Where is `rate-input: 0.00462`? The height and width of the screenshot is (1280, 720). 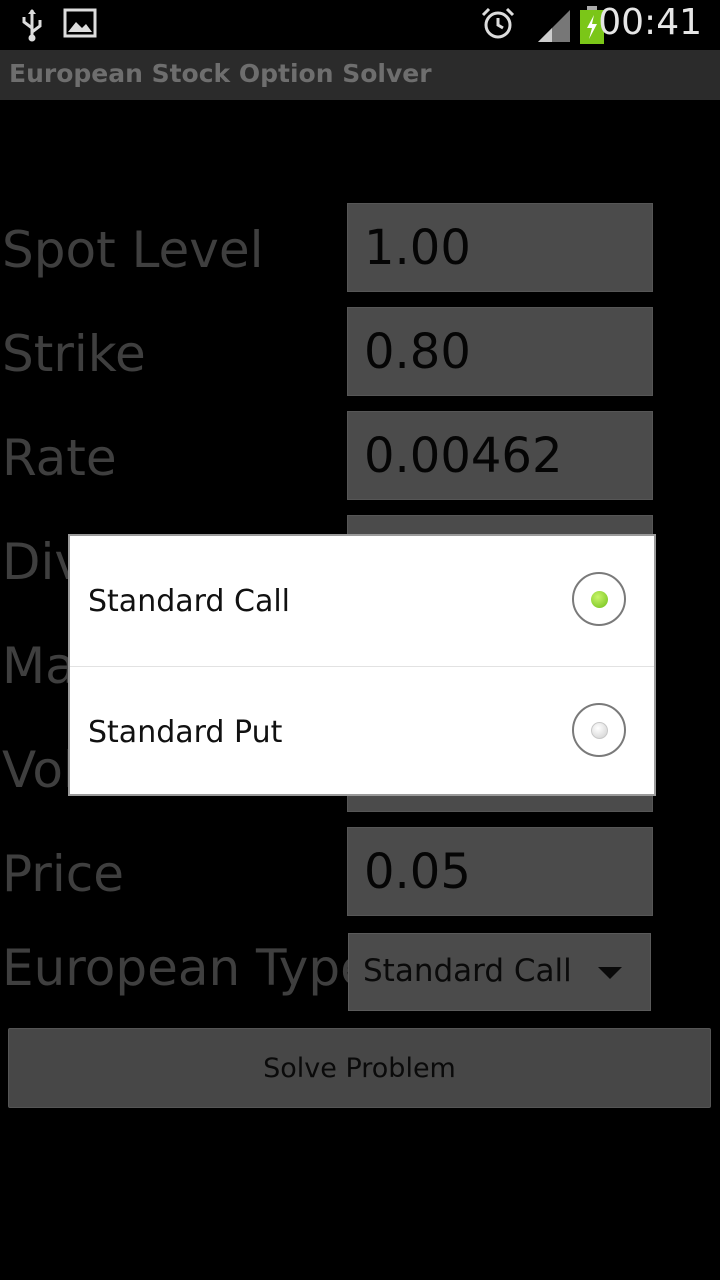 rate-input: 0.00462 is located at coordinates (500, 455).